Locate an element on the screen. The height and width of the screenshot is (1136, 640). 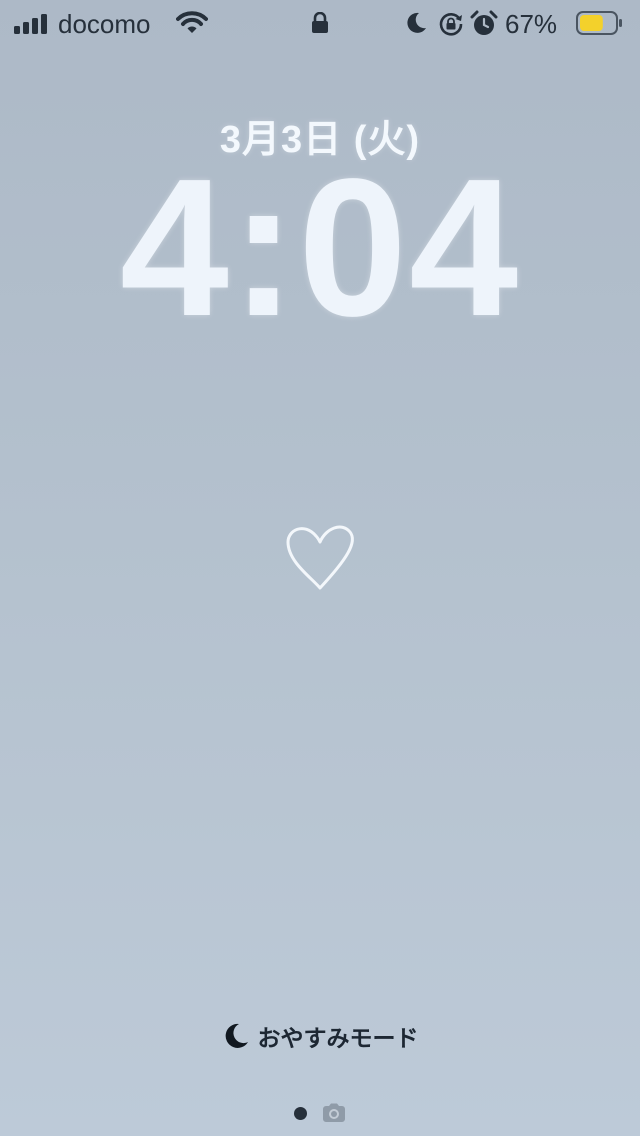
focus-mode-label: おやすみモード is located at coordinates (338, 1039).